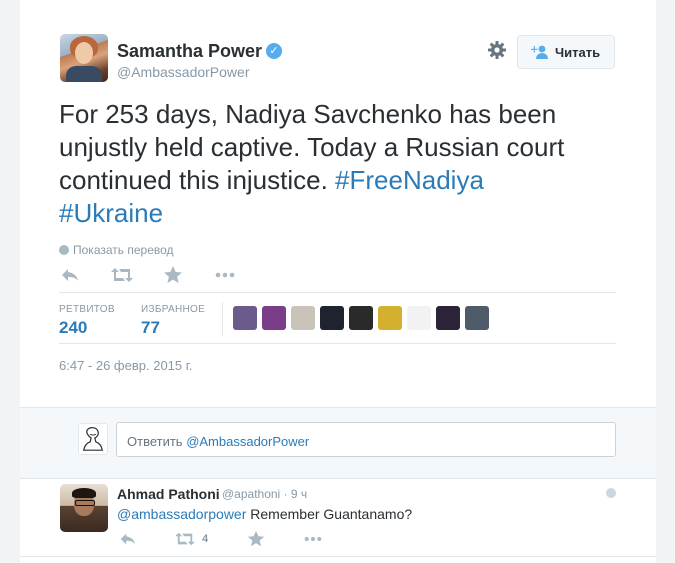  Describe the element at coordinates (251, 494) in the screenshot. I see `reply-author-handle: @apathoni` at that location.